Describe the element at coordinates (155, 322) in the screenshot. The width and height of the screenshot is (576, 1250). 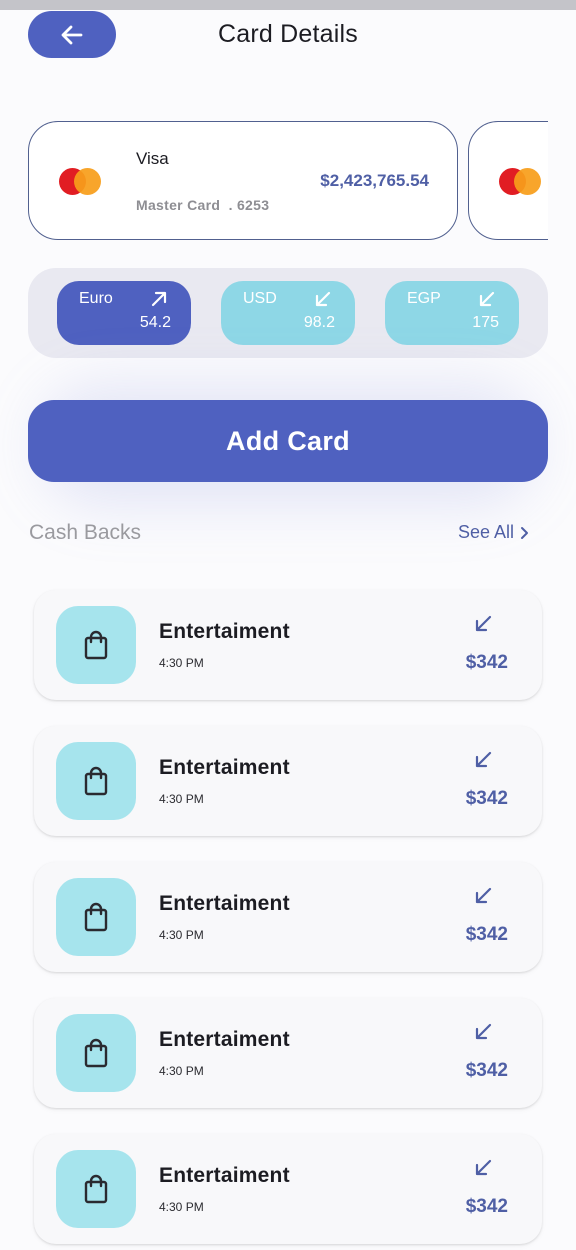
I see `currency-value: 54.2` at that location.